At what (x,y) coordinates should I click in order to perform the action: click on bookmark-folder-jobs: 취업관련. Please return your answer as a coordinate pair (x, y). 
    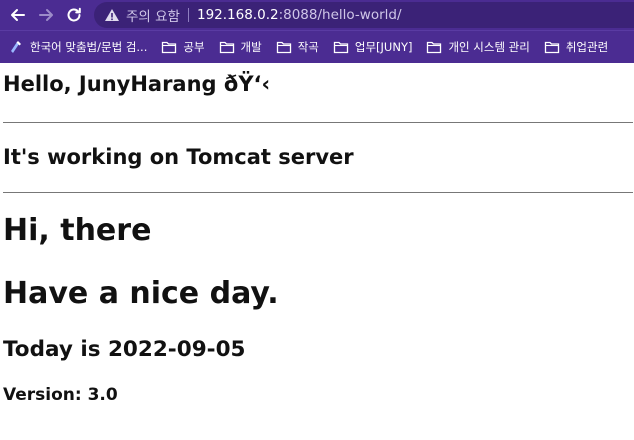
    Looking at the image, I should click on (576, 47).